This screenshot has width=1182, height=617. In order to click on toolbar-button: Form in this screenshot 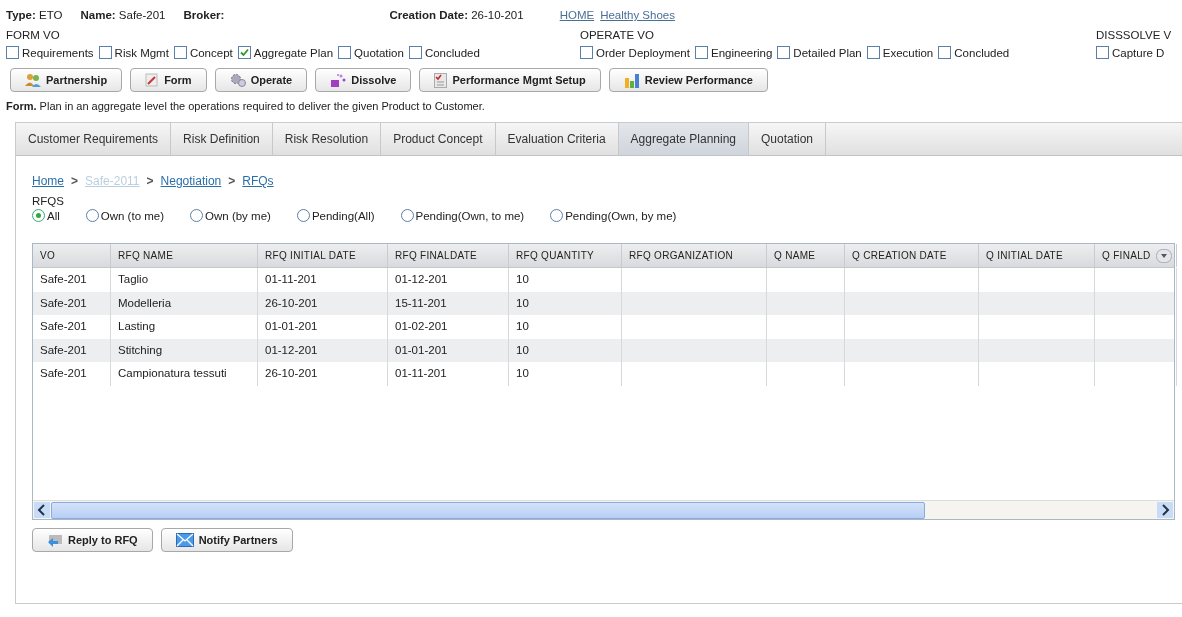, I will do `click(168, 80)`.